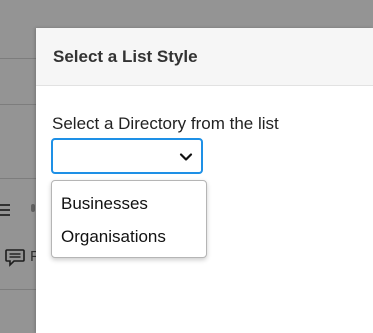 This screenshot has width=373, height=333. I want to click on directory-field-label: Select a Directory from the list, so click(165, 123).